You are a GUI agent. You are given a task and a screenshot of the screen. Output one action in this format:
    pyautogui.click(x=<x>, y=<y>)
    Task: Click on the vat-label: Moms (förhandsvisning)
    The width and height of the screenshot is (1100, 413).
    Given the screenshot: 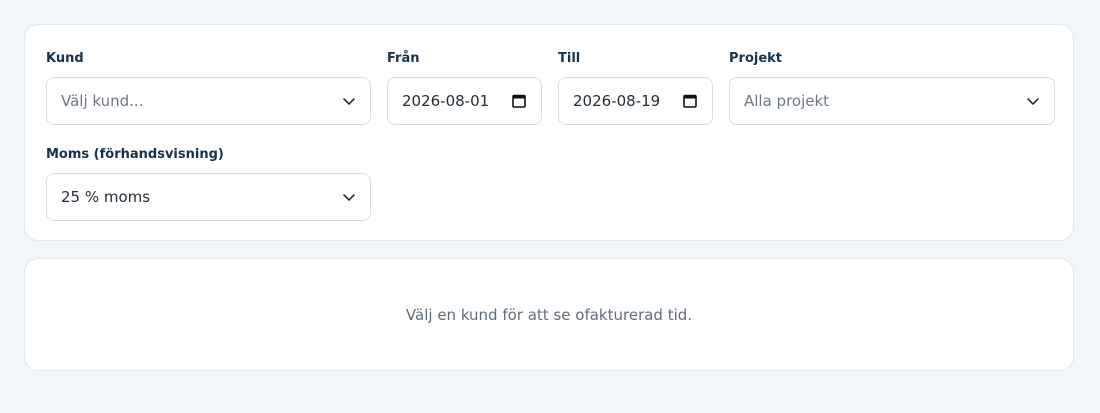 What is the action you would take?
    pyautogui.click(x=135, y=154)
    